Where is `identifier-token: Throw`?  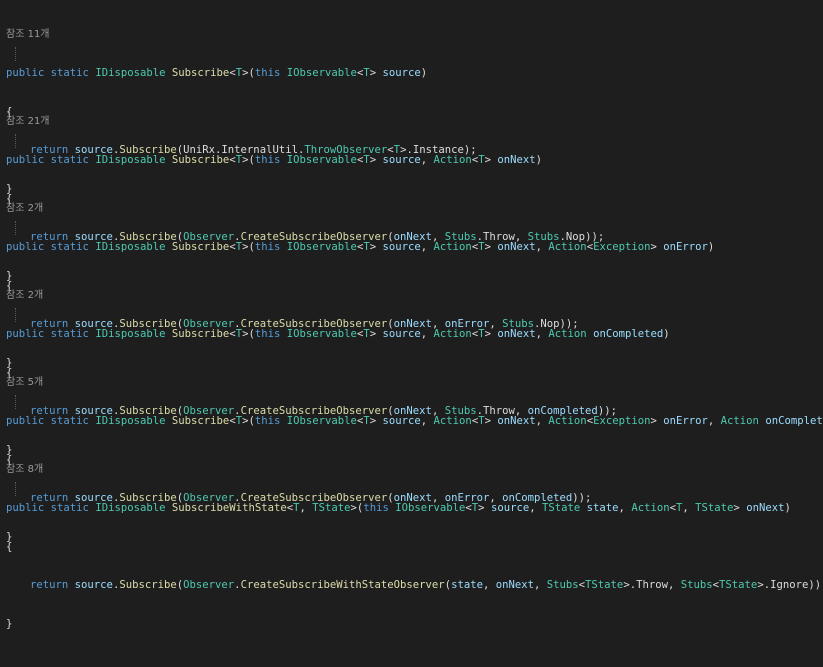 identifier-token: Throw is located at coordinates (652, 585).